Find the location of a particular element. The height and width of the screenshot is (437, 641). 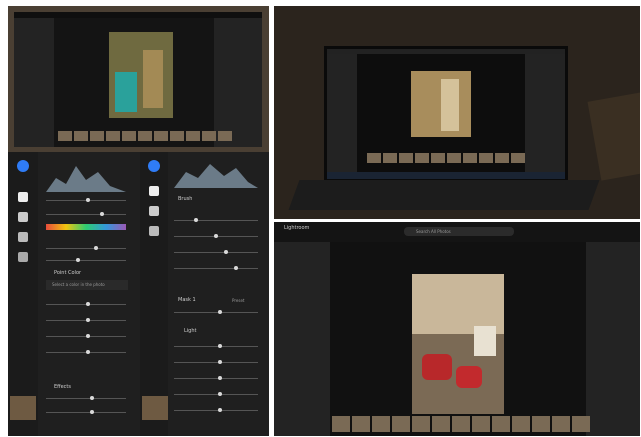

photo-laptop-lightroom-top-left is located at coordinates (138, 79).